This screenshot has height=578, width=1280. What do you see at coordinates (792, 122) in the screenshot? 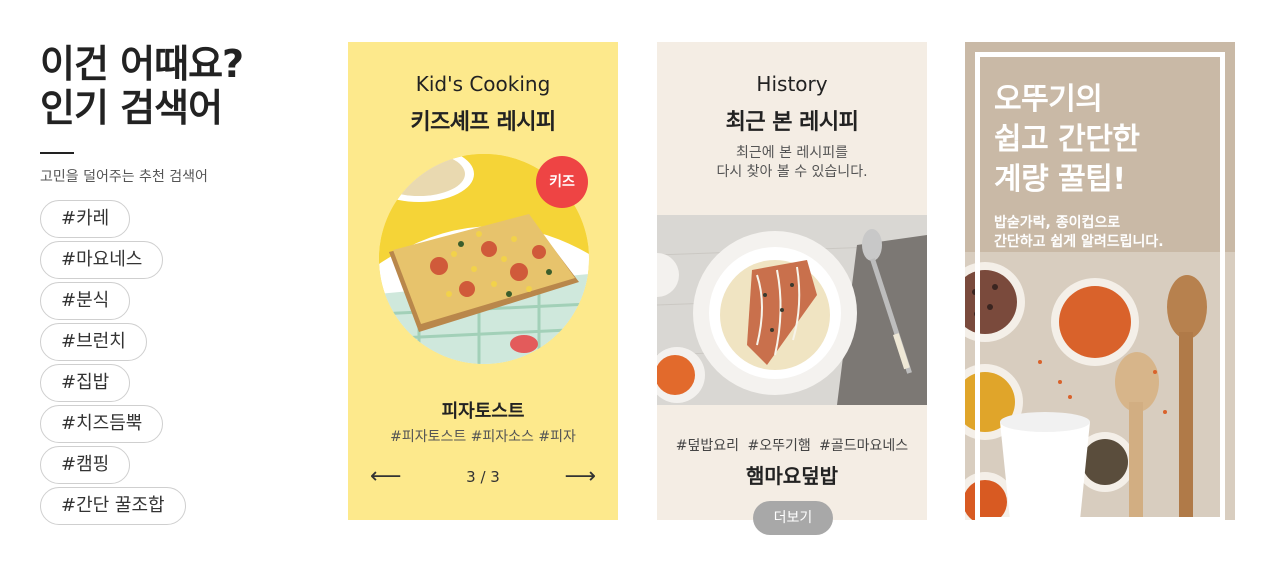
I see `card-title: 최근 본 레시피` at bounding box center [792, 122].